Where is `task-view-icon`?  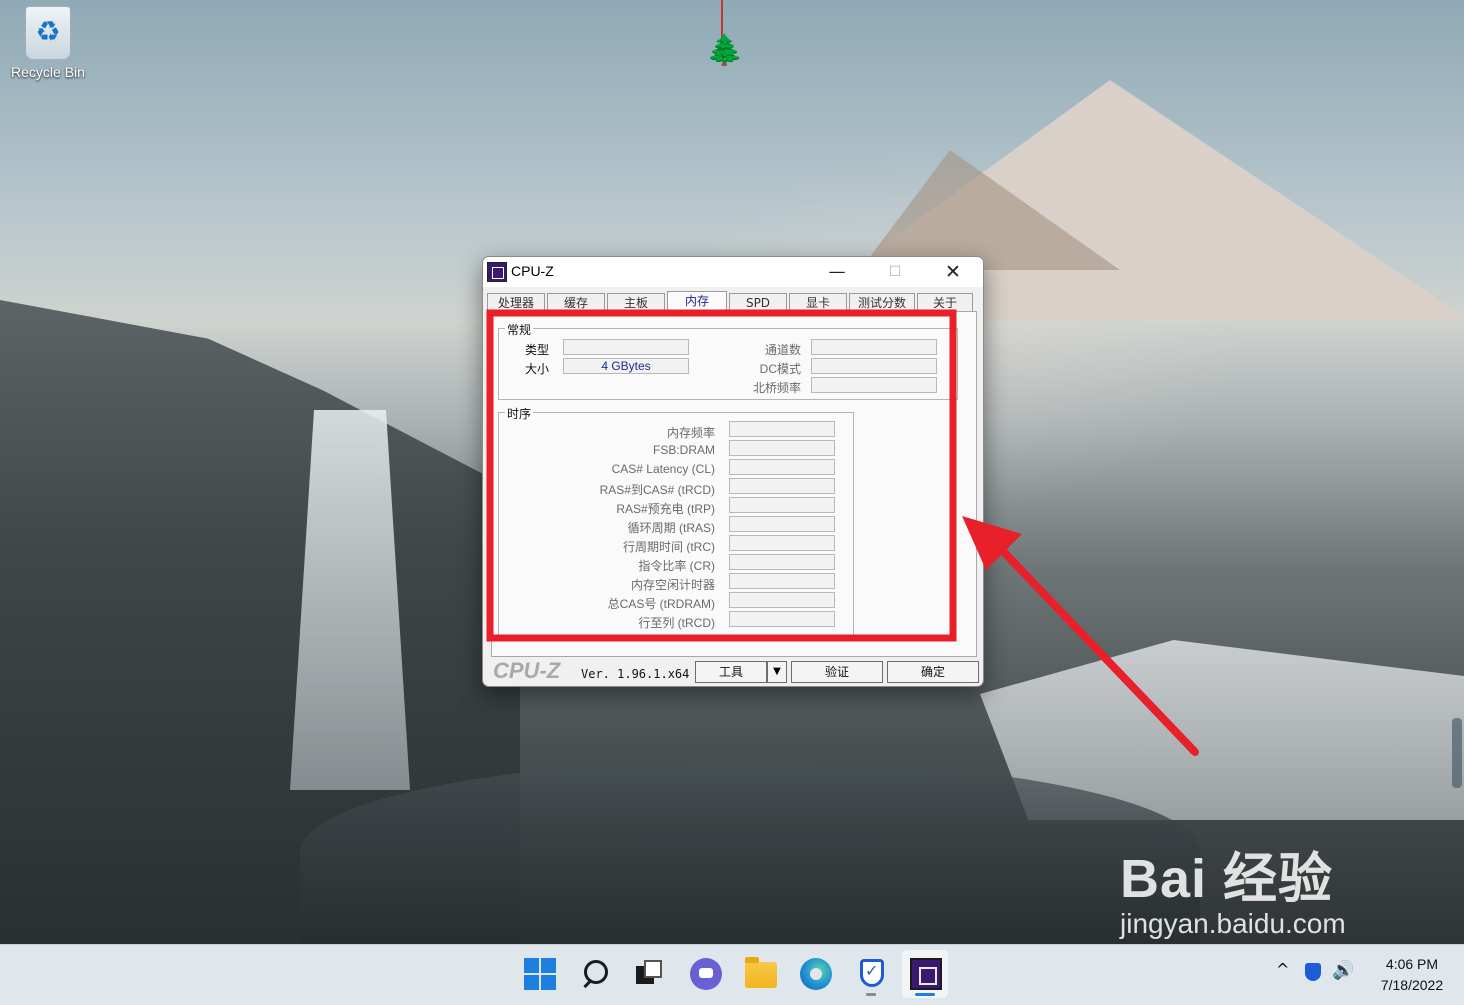
task-view-icon is located at coordinates (650, 974).